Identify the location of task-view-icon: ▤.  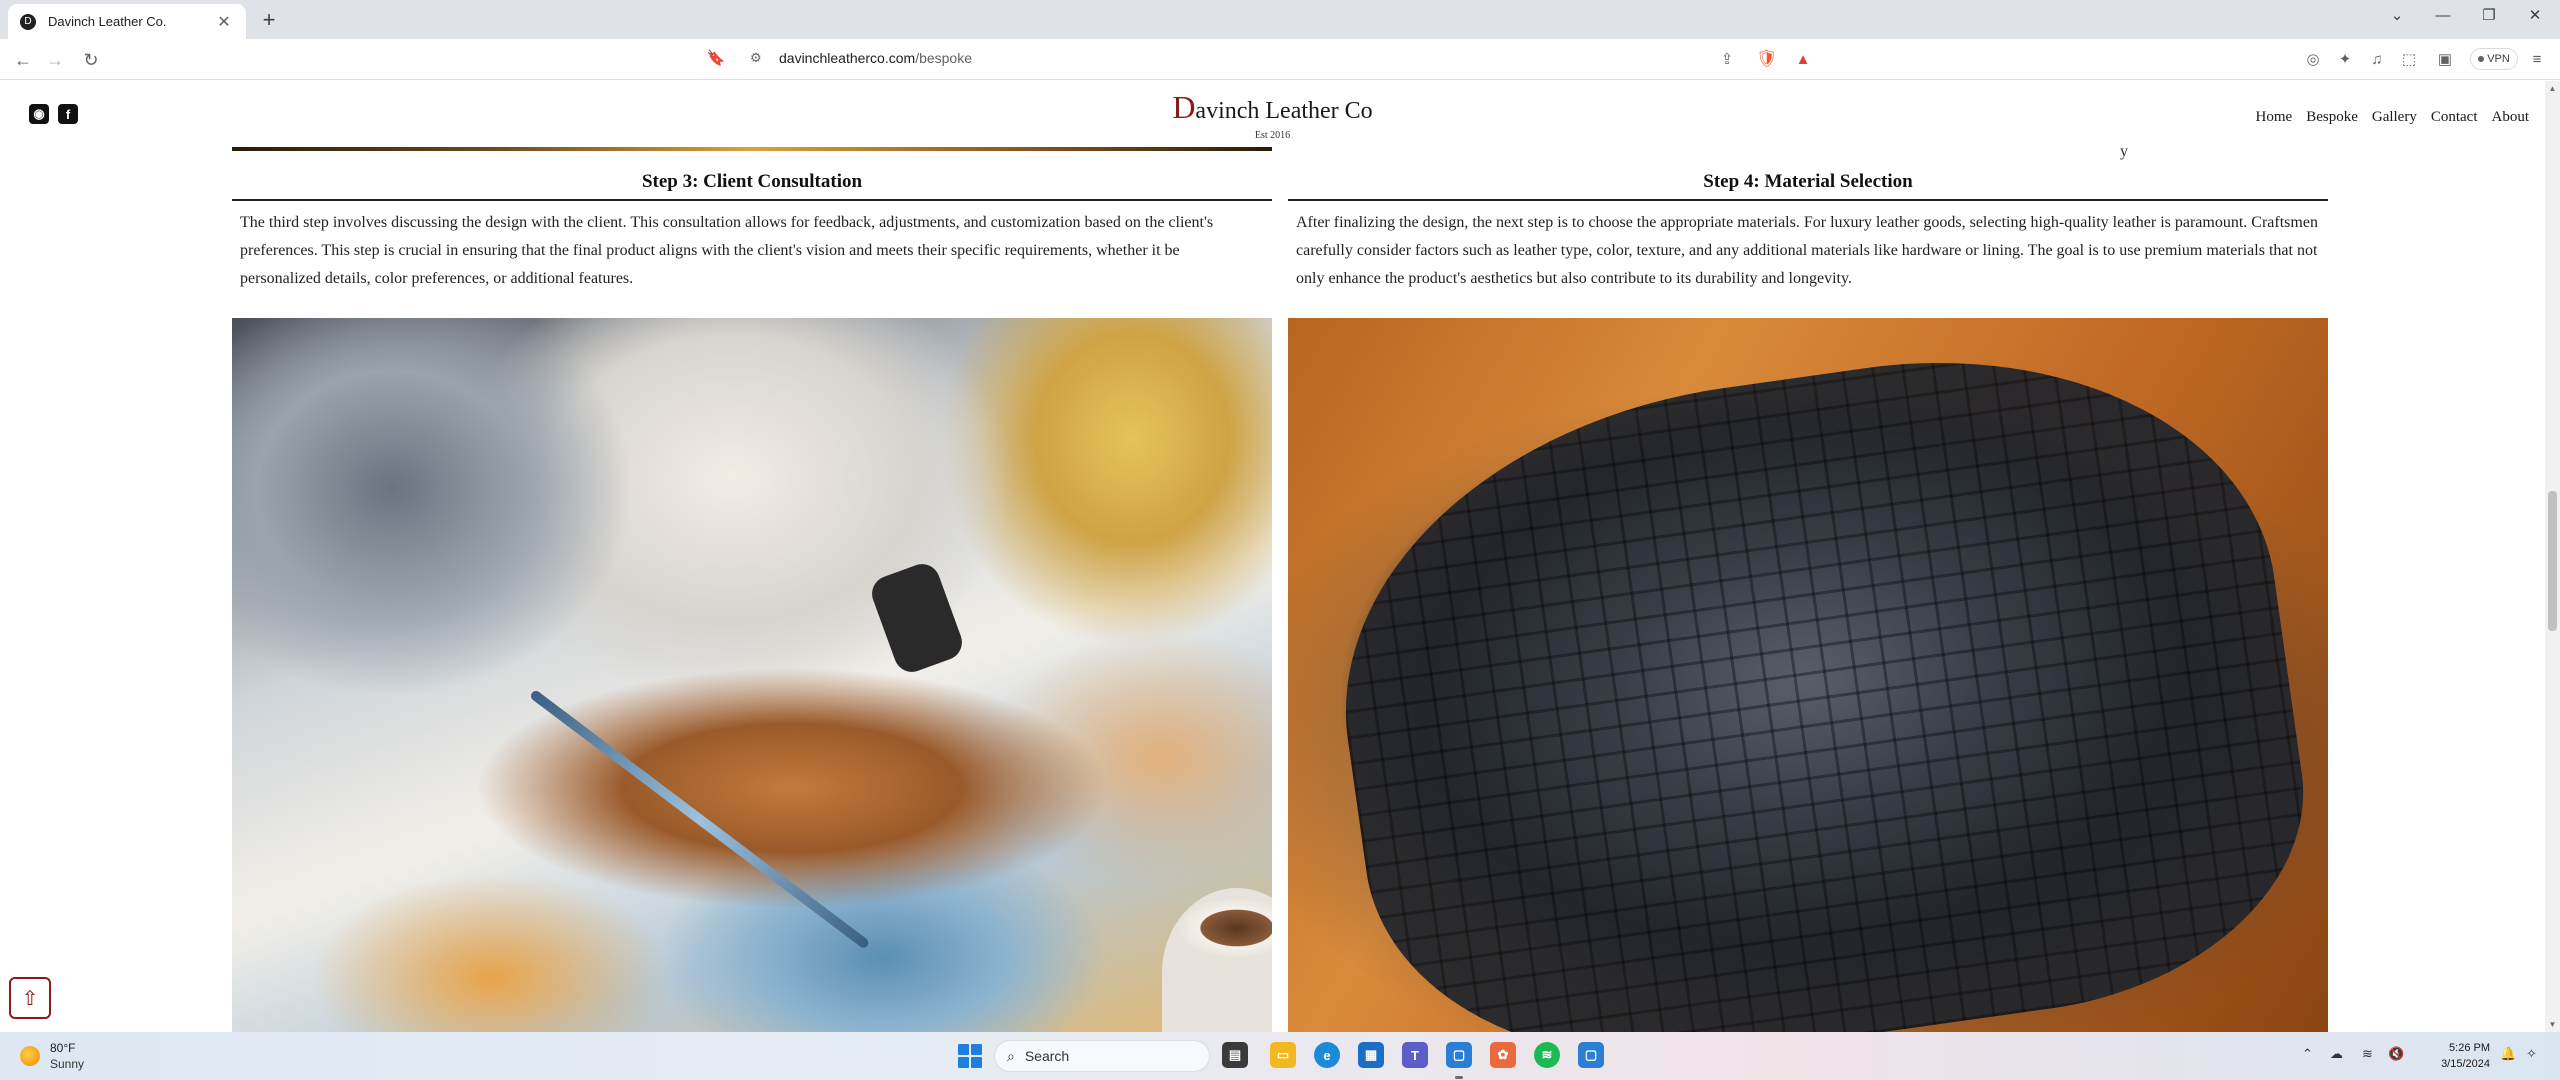
(1235, 1055).